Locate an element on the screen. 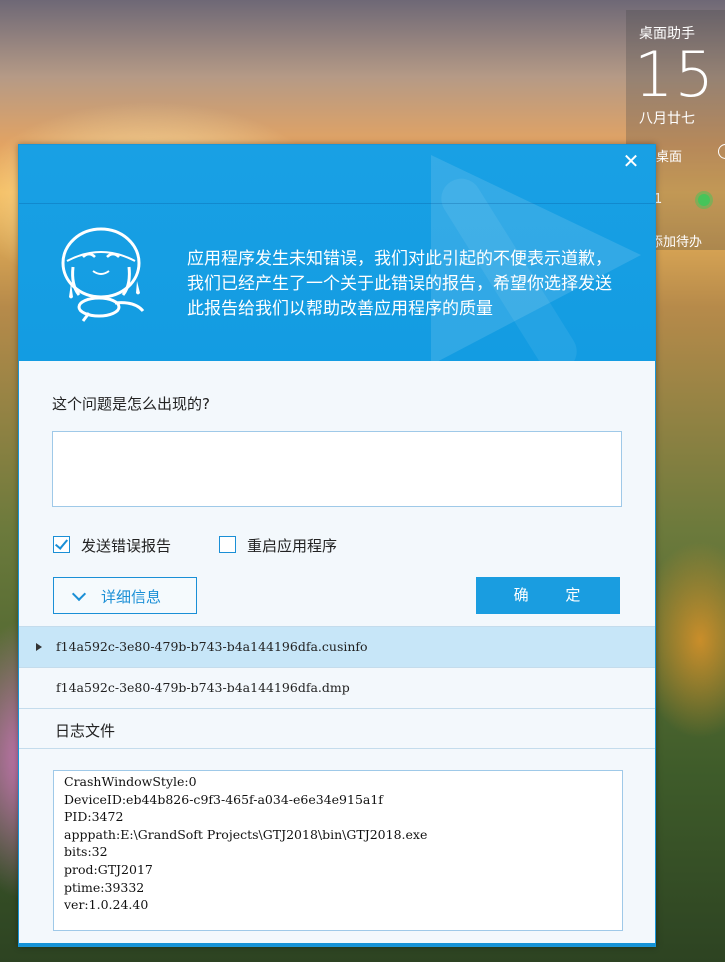 Image resolution: width=725 pixels, height=962 pixels. chevron-down-icon is located at coordinates (79, 594).